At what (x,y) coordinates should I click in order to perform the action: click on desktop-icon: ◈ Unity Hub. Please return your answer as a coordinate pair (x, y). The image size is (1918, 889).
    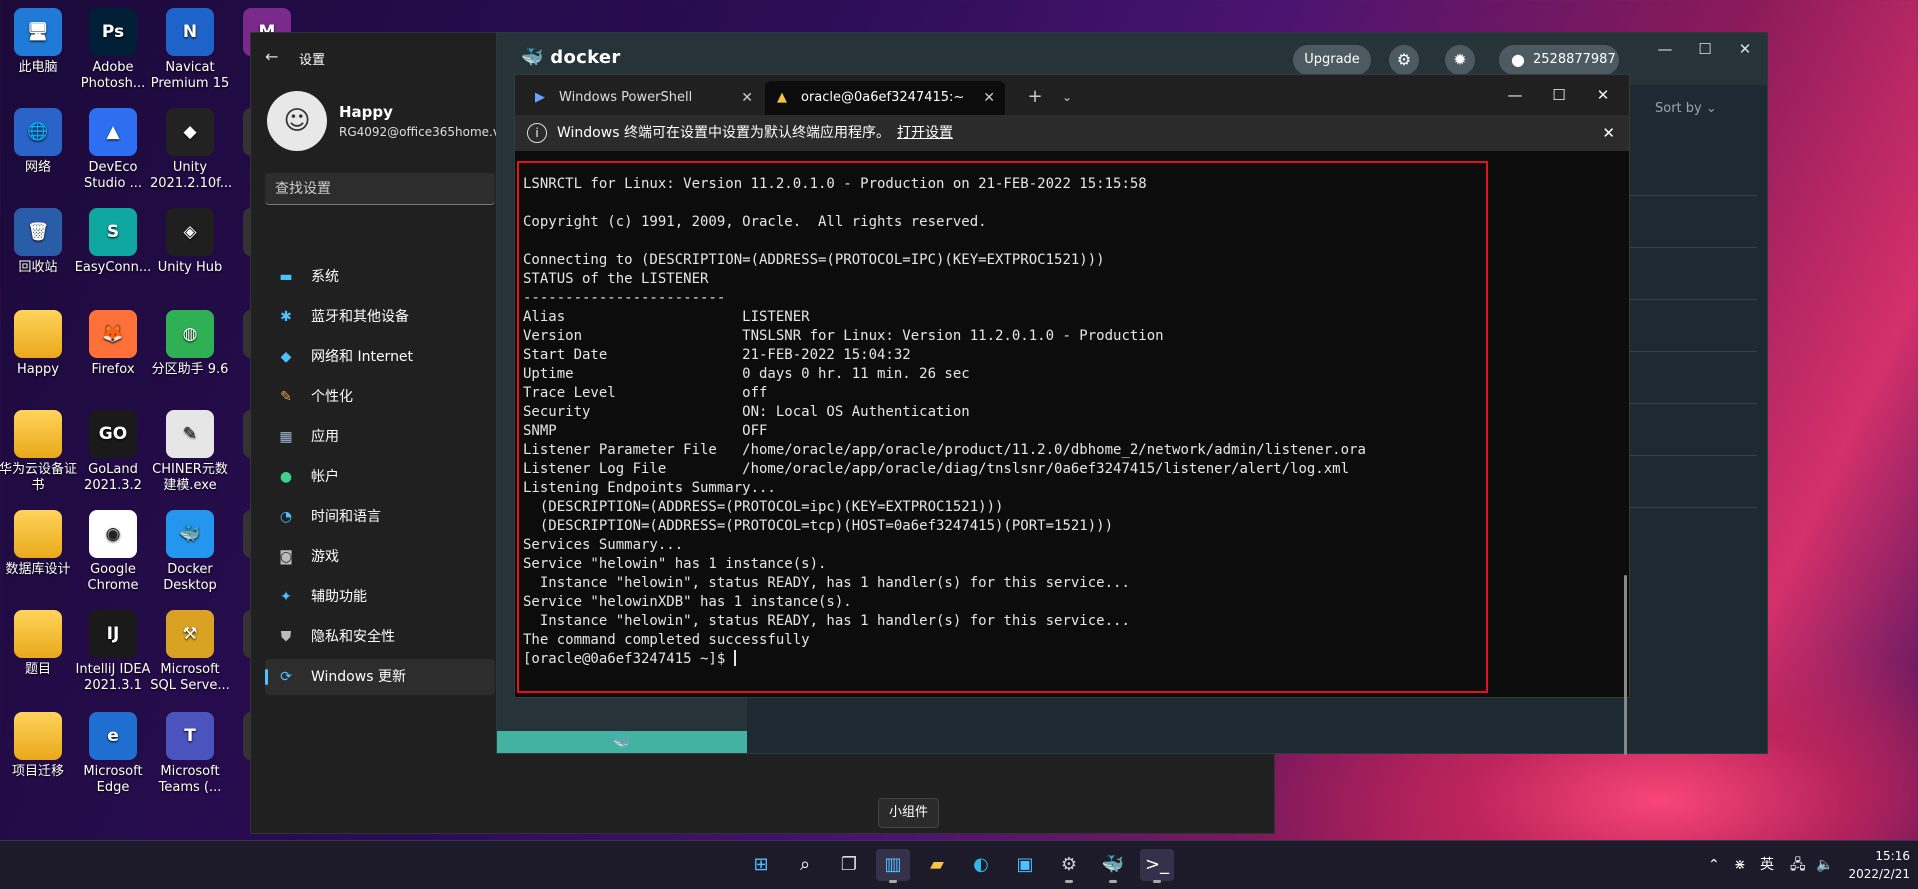
    Looking at the image, I should click on (190, 242).